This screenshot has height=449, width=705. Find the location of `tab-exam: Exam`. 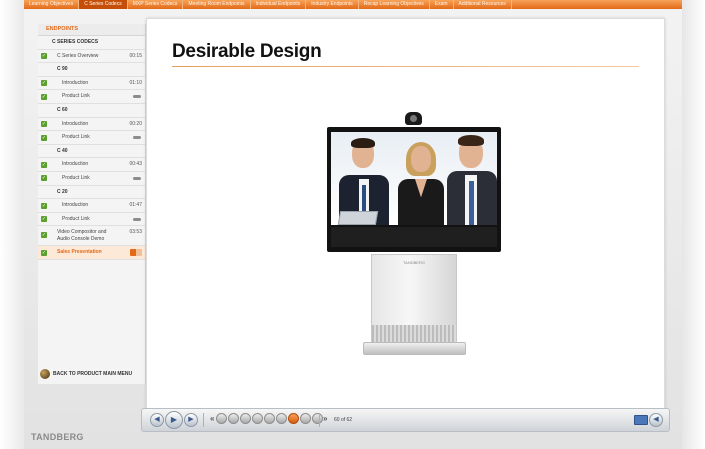

tab-exam: Exam is located at coordinates (442, 4).